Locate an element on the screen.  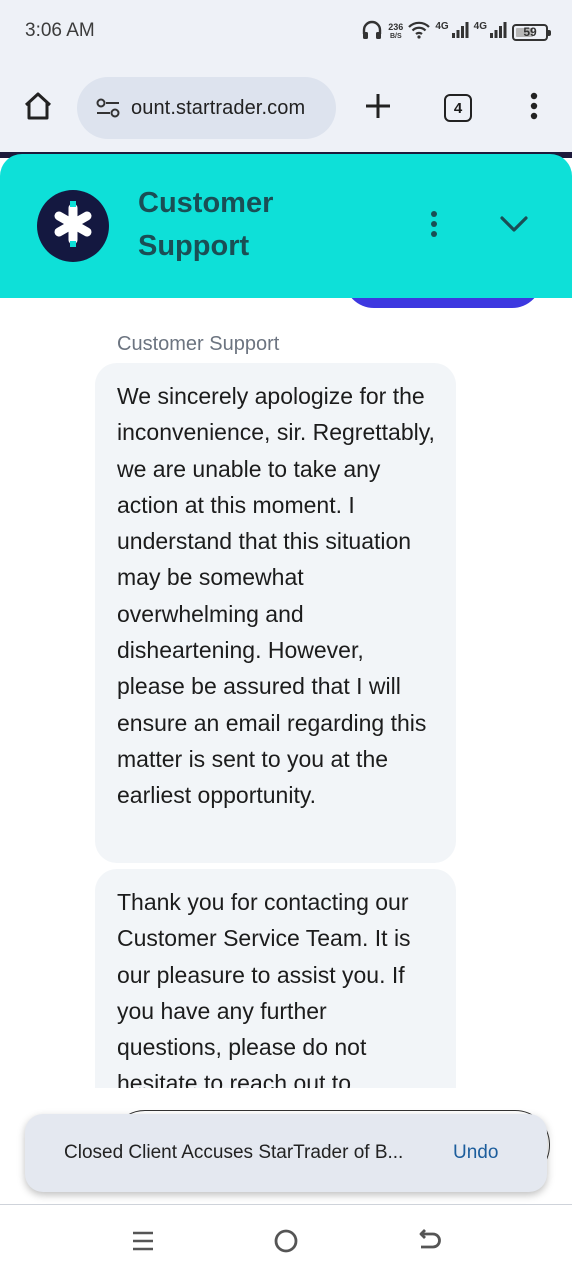
network-type-1: 4G is located at coordinates (442, 26).